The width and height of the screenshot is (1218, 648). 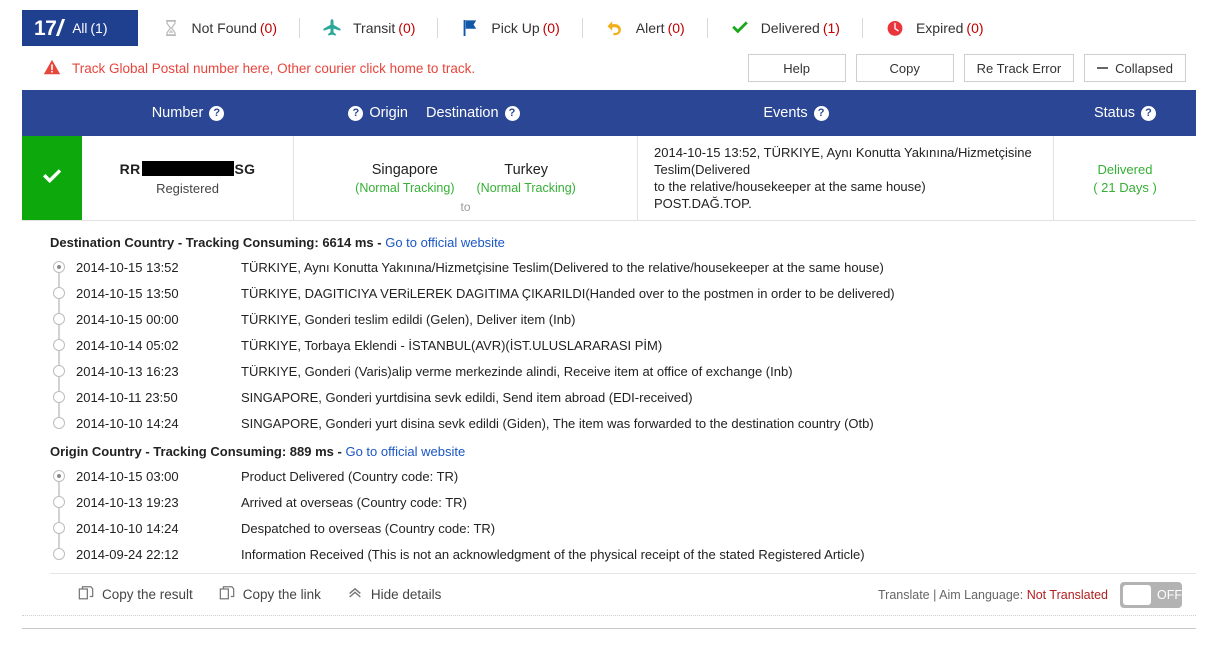 What do you see at coordinates (279, 242) in the screenshot?
I see `destination-section-consuming: - Tracking Consuming: 6614 ms -` at bounding box center [279, 242].